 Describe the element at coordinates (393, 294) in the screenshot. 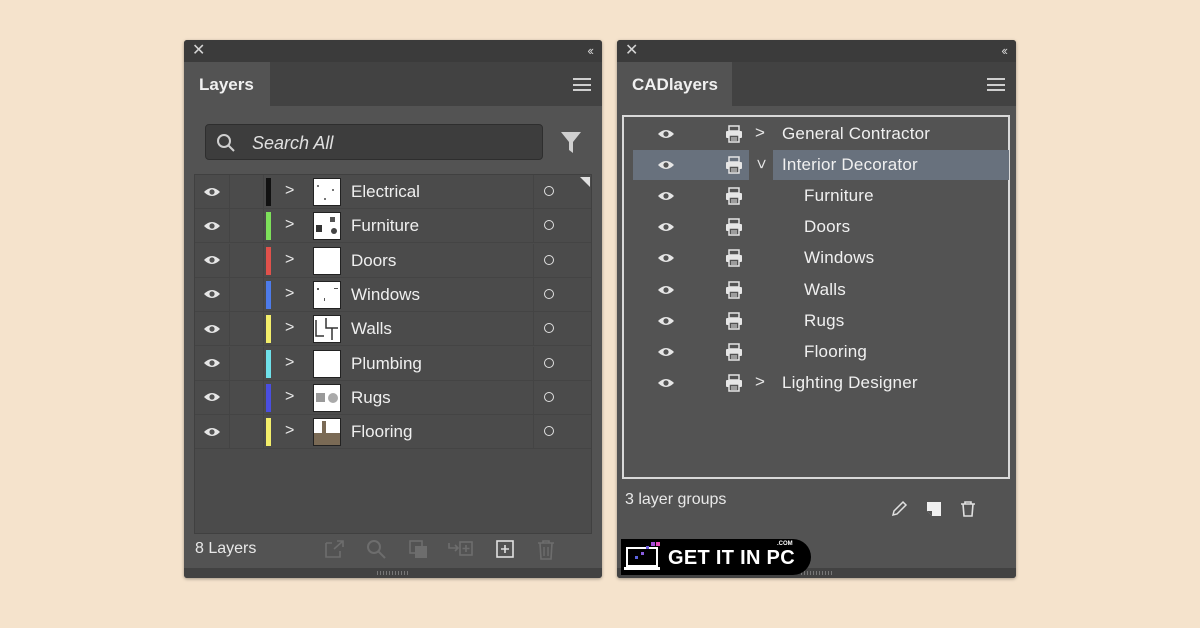

I see `layer-row: > Windows` at that location.